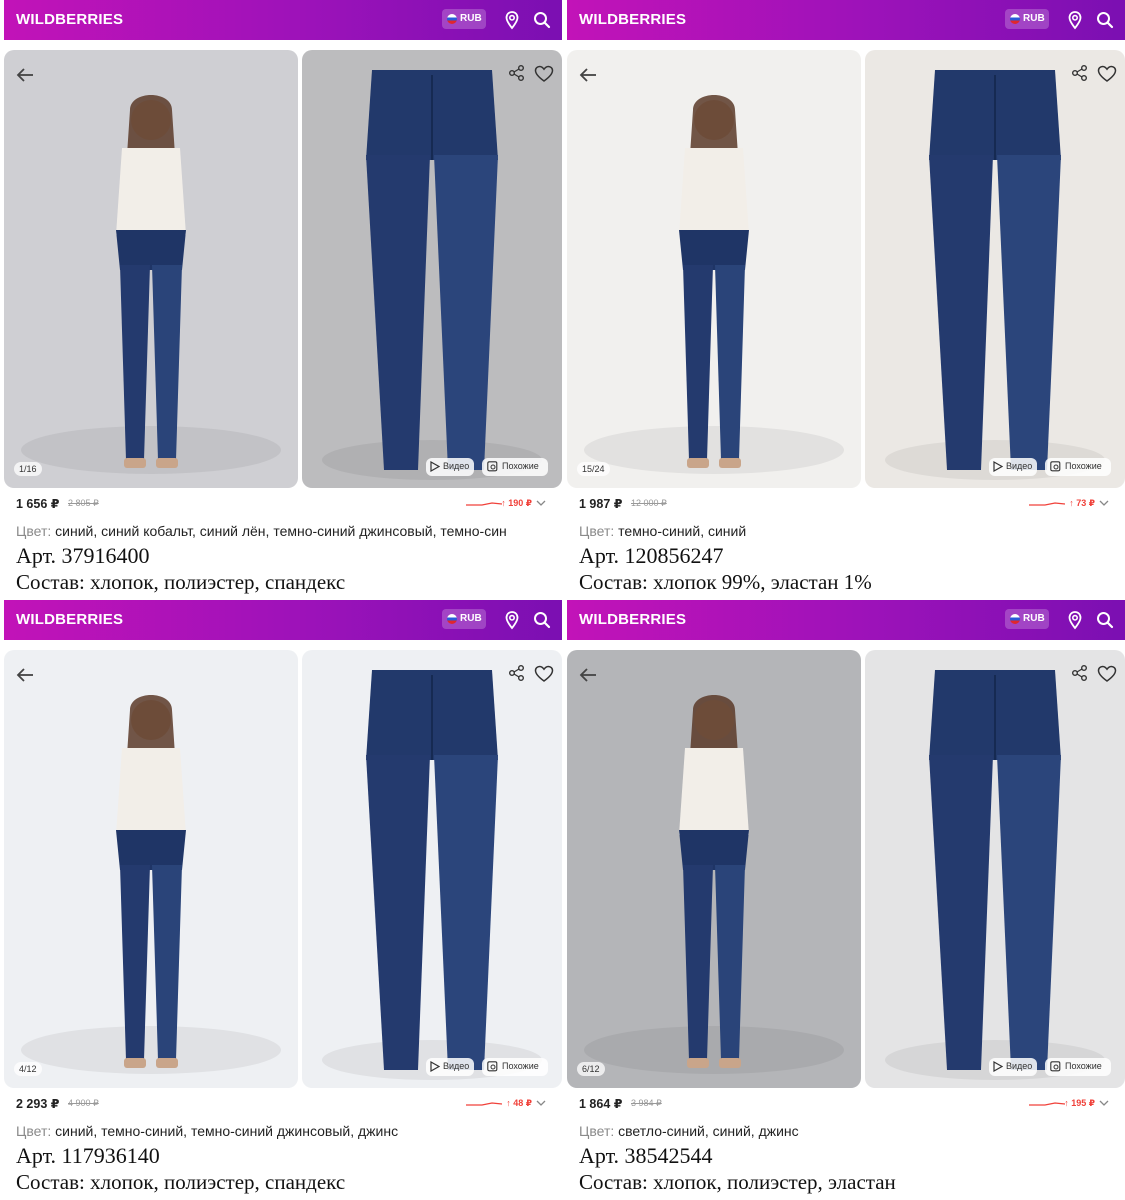 The width and height of the screenshot is (1125, 1200). What do you see at coordinates (519, 1103) in the screenshot?
I see `price-delta: ↑ 48 ₽` at bounding box center [519, 1103].